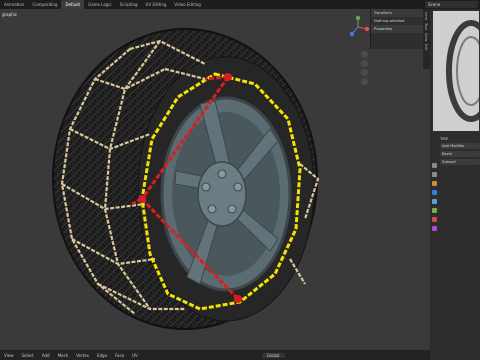 The height and width of the screenshot is (360, 480). I want to click on properties-editor: TIRE Add Modifier Bevel Subsurf, so click(455, 184).